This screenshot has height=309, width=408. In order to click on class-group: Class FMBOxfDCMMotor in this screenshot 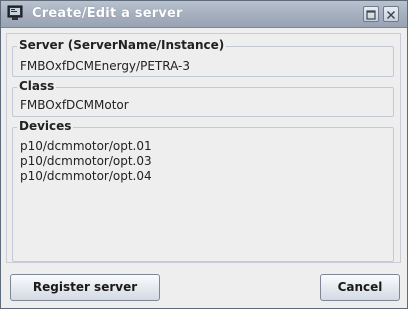, I will do `click(203, 98)`.